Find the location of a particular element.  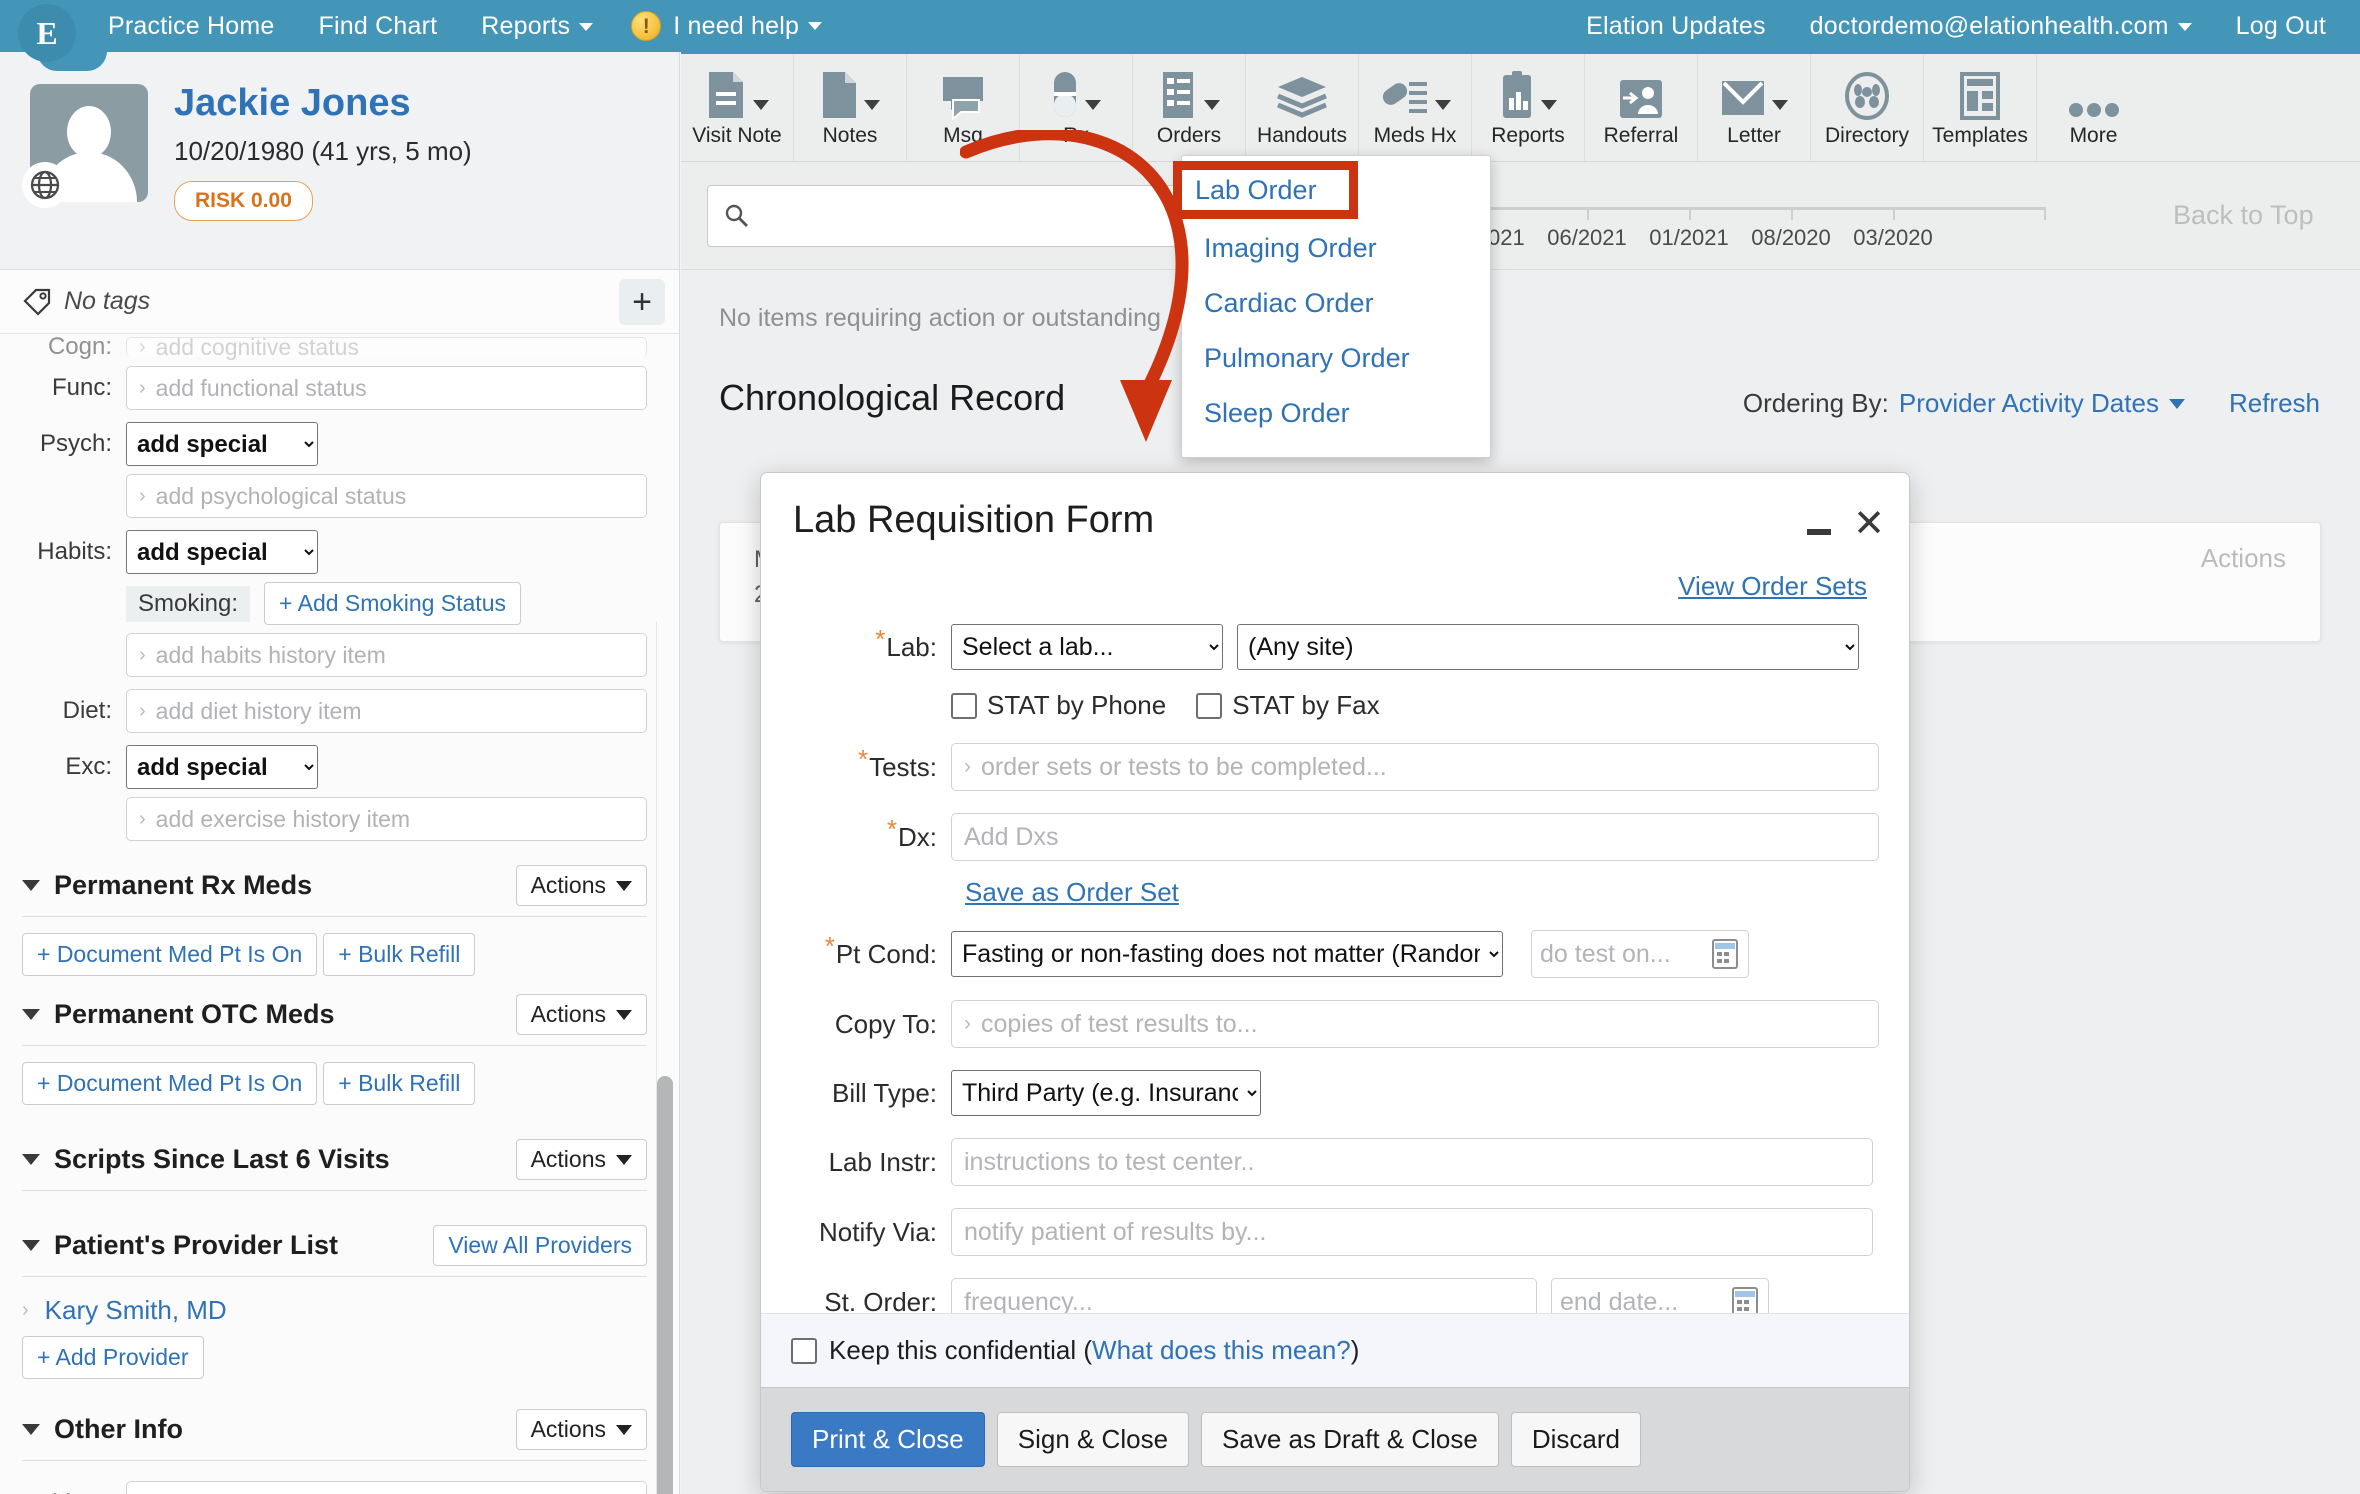

print-and-close-button: Print & Close is located at coordinates (888, 1439).